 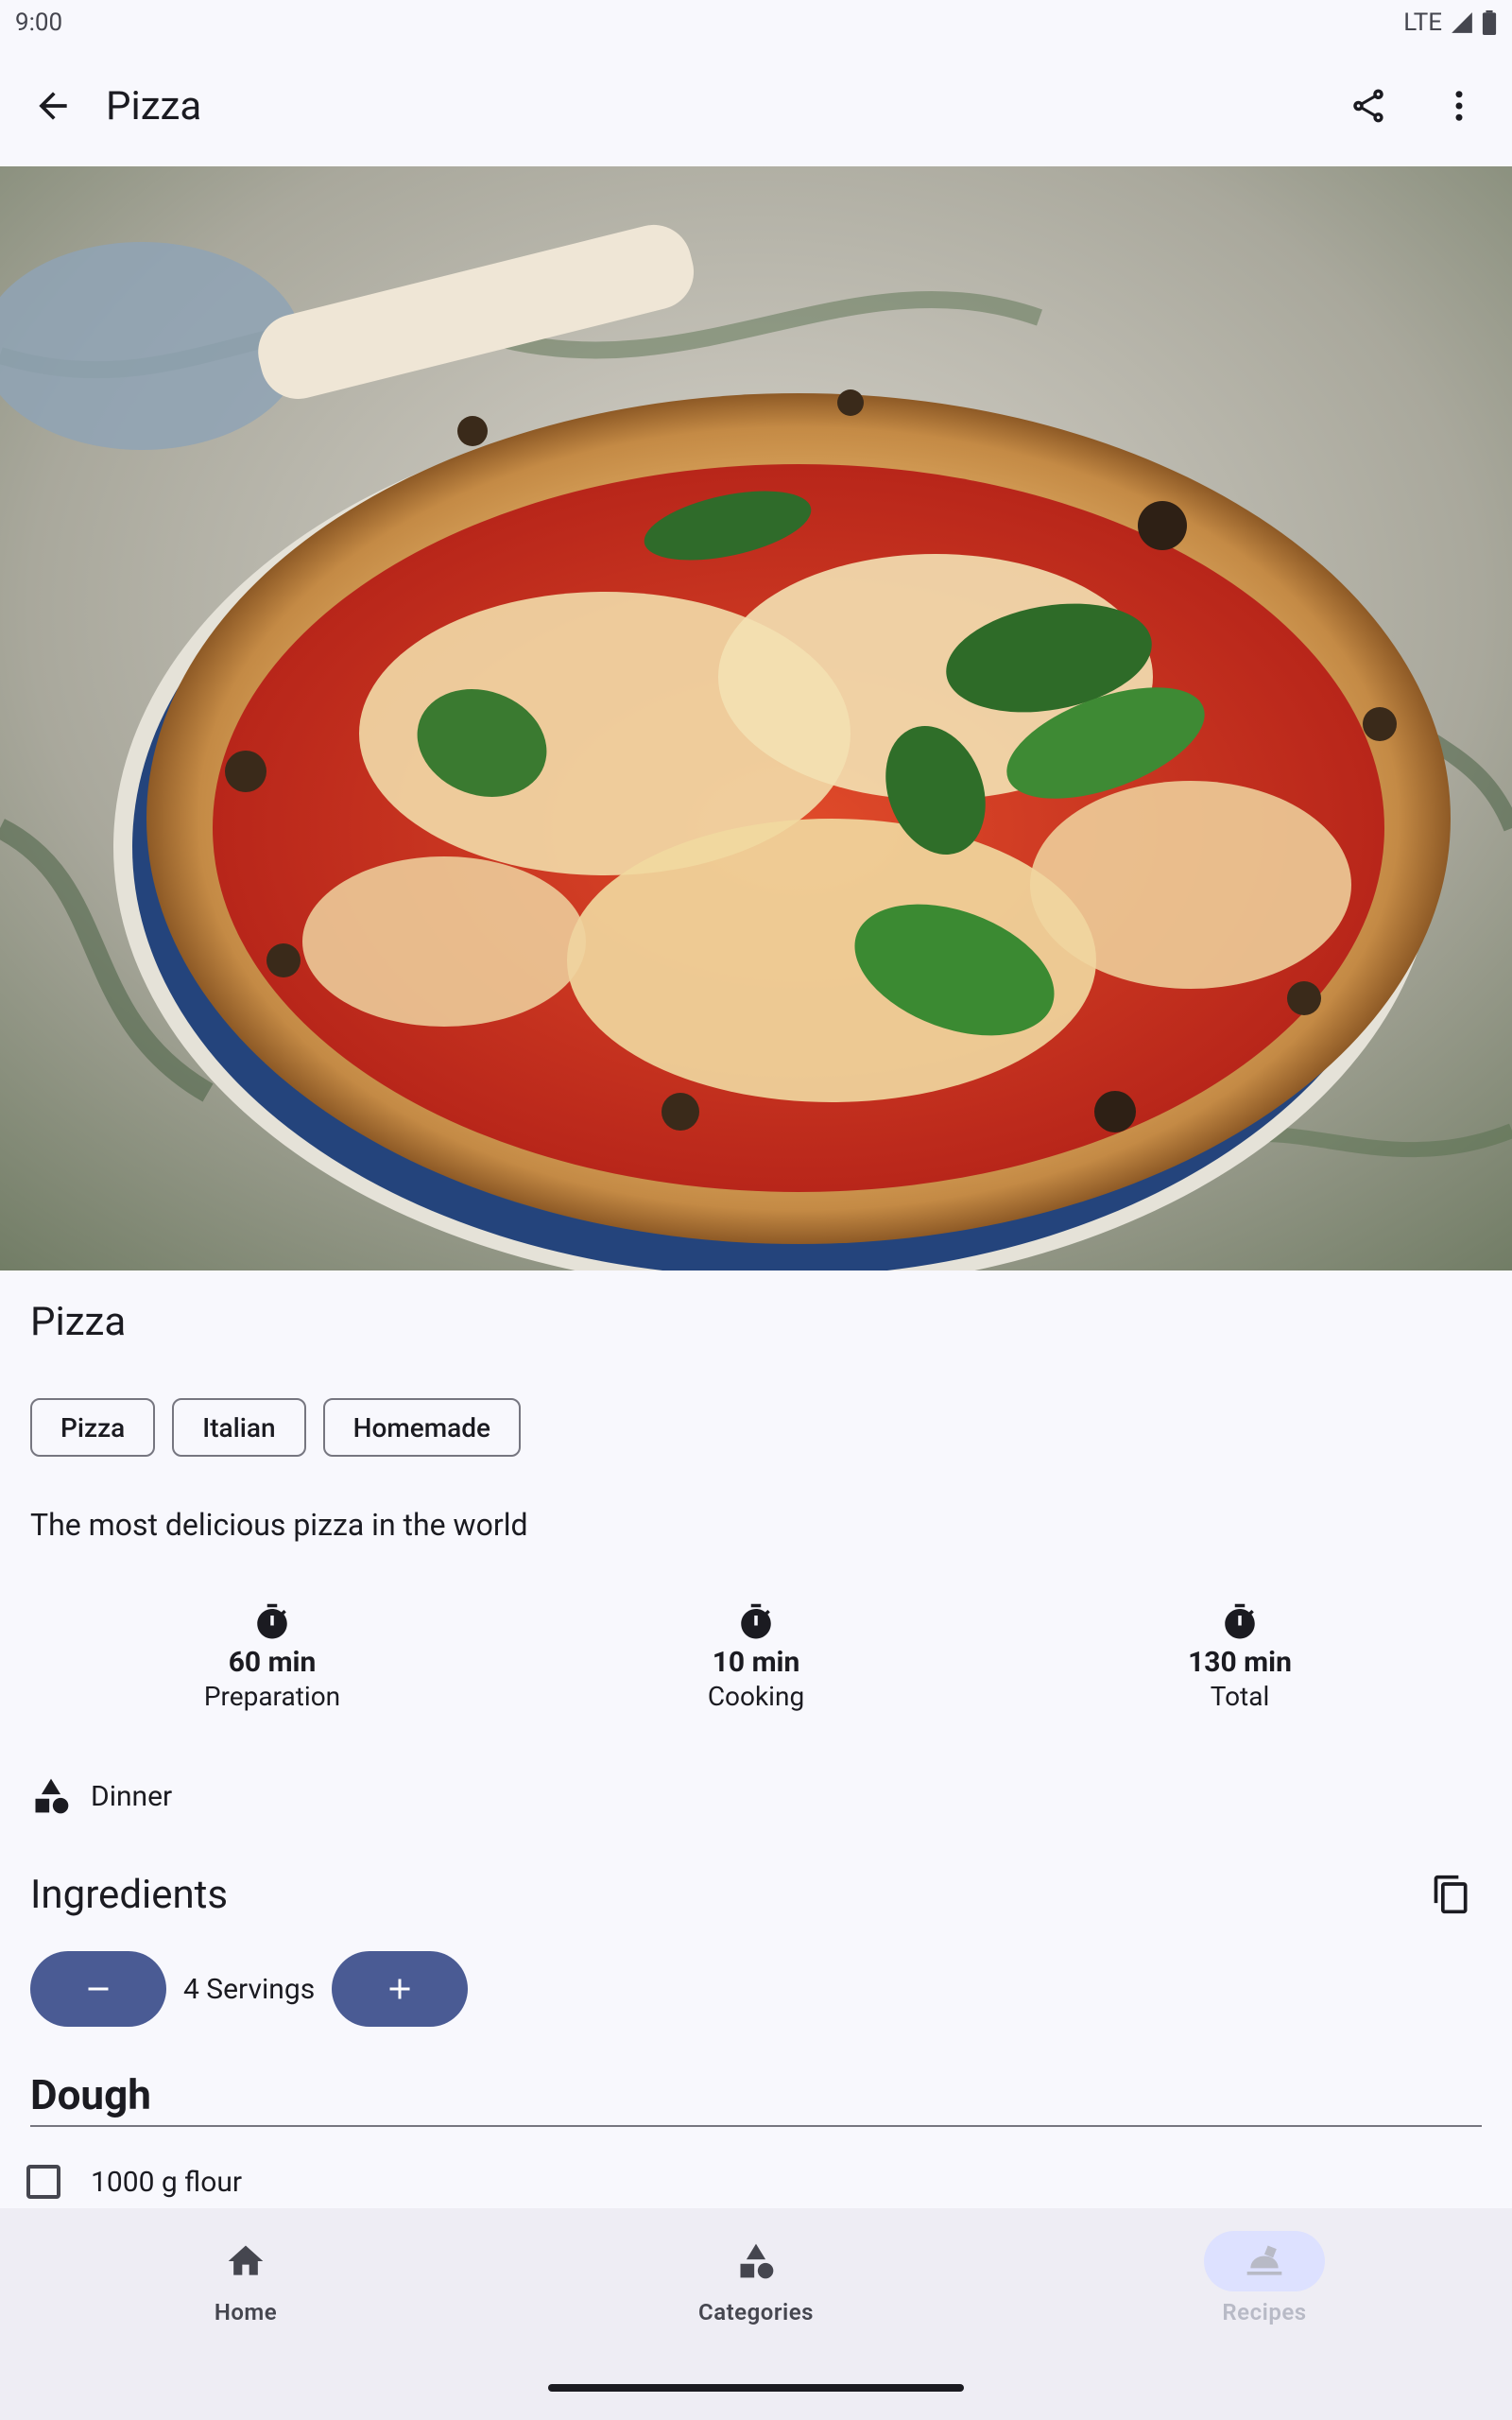 I want to click on share-button, so click(x=1368, y=106).